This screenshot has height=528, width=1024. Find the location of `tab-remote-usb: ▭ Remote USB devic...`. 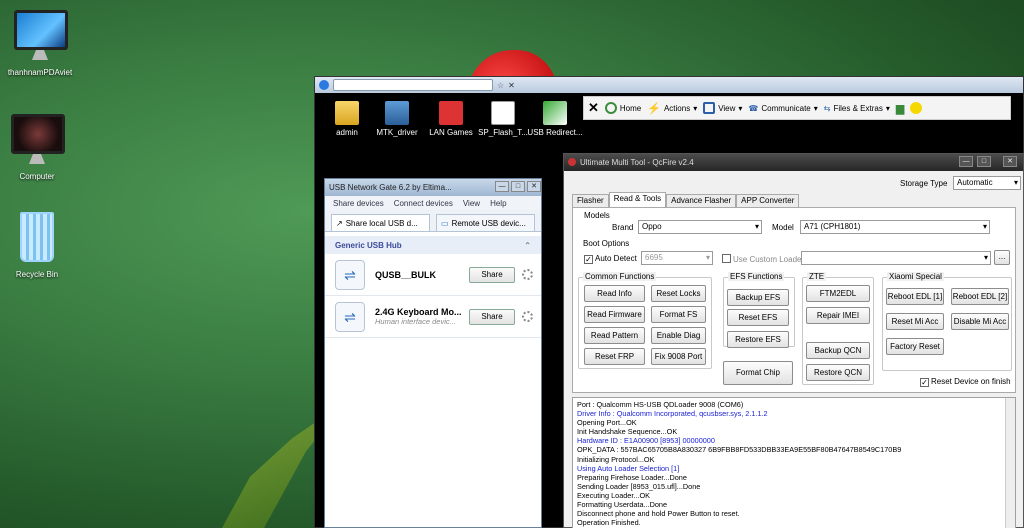

tab-remote-usb: ▭ Remote USB devic... is located at coordinates (485, 222).